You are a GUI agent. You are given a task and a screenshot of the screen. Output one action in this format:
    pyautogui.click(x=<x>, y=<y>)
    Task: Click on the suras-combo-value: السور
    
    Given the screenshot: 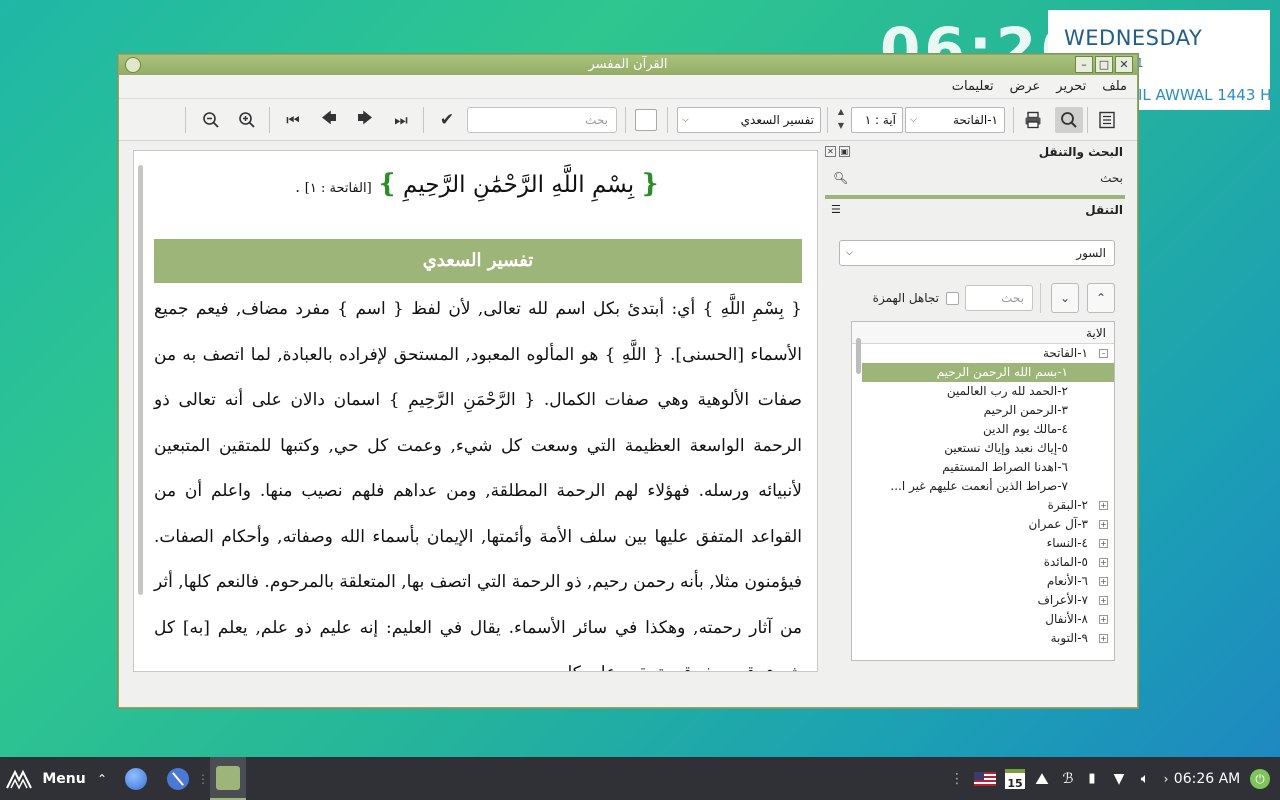 What is the action you would take?
    pyautogui.click(x=1091, y=253)
    